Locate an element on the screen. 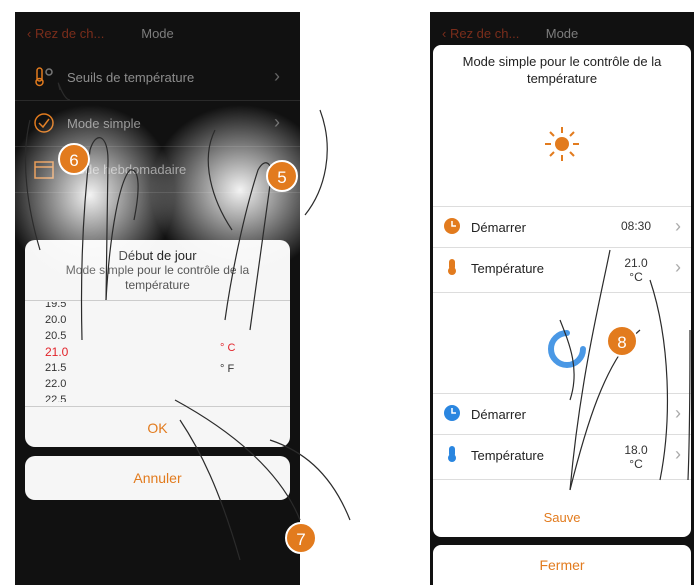  top-bar: ‹ Rez de ch... Mode is located at coordinates (157, 34).